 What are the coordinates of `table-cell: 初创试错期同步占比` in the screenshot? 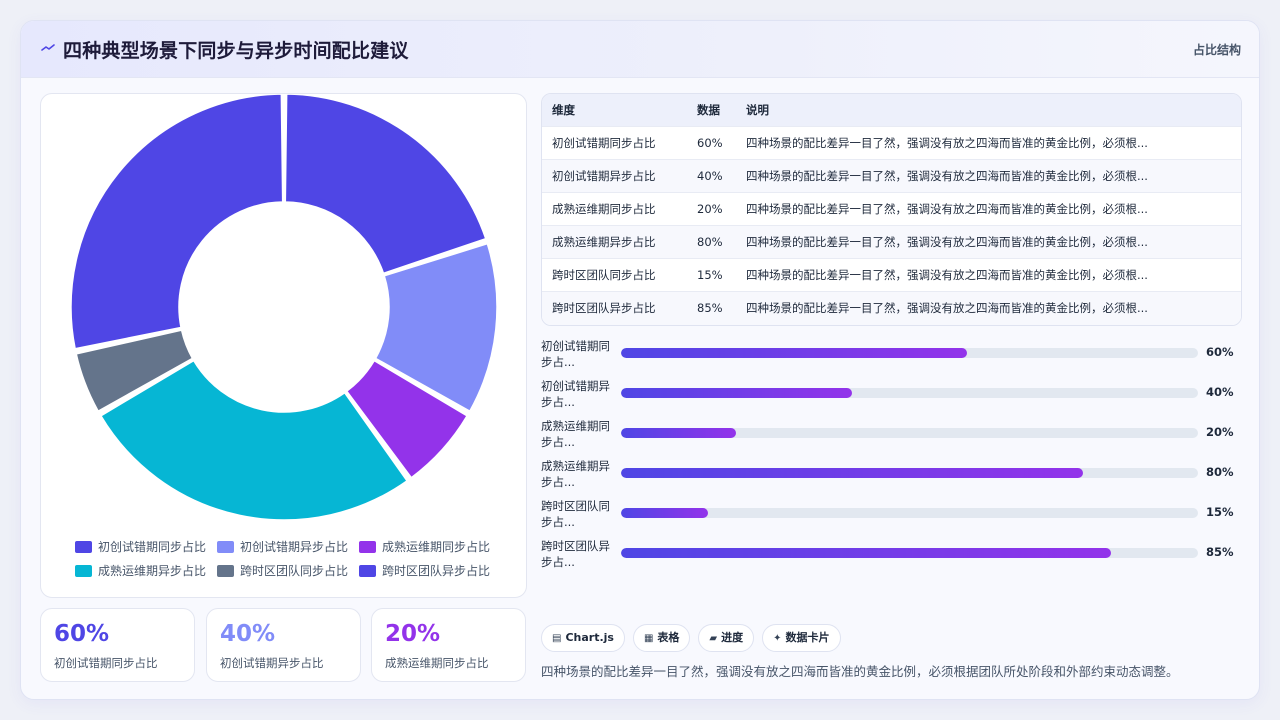 It's located at (604, 143).